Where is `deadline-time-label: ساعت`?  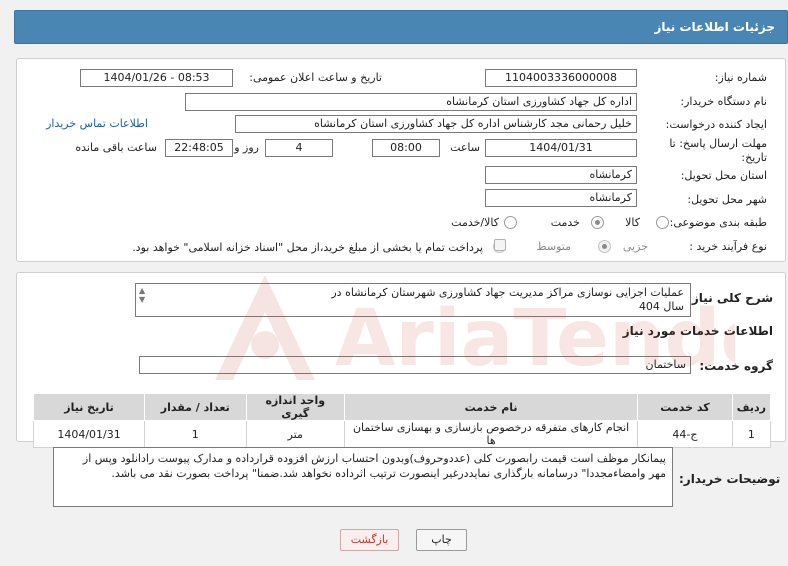
deadline-time-label: ساعت is located at coordinates (465, 147).